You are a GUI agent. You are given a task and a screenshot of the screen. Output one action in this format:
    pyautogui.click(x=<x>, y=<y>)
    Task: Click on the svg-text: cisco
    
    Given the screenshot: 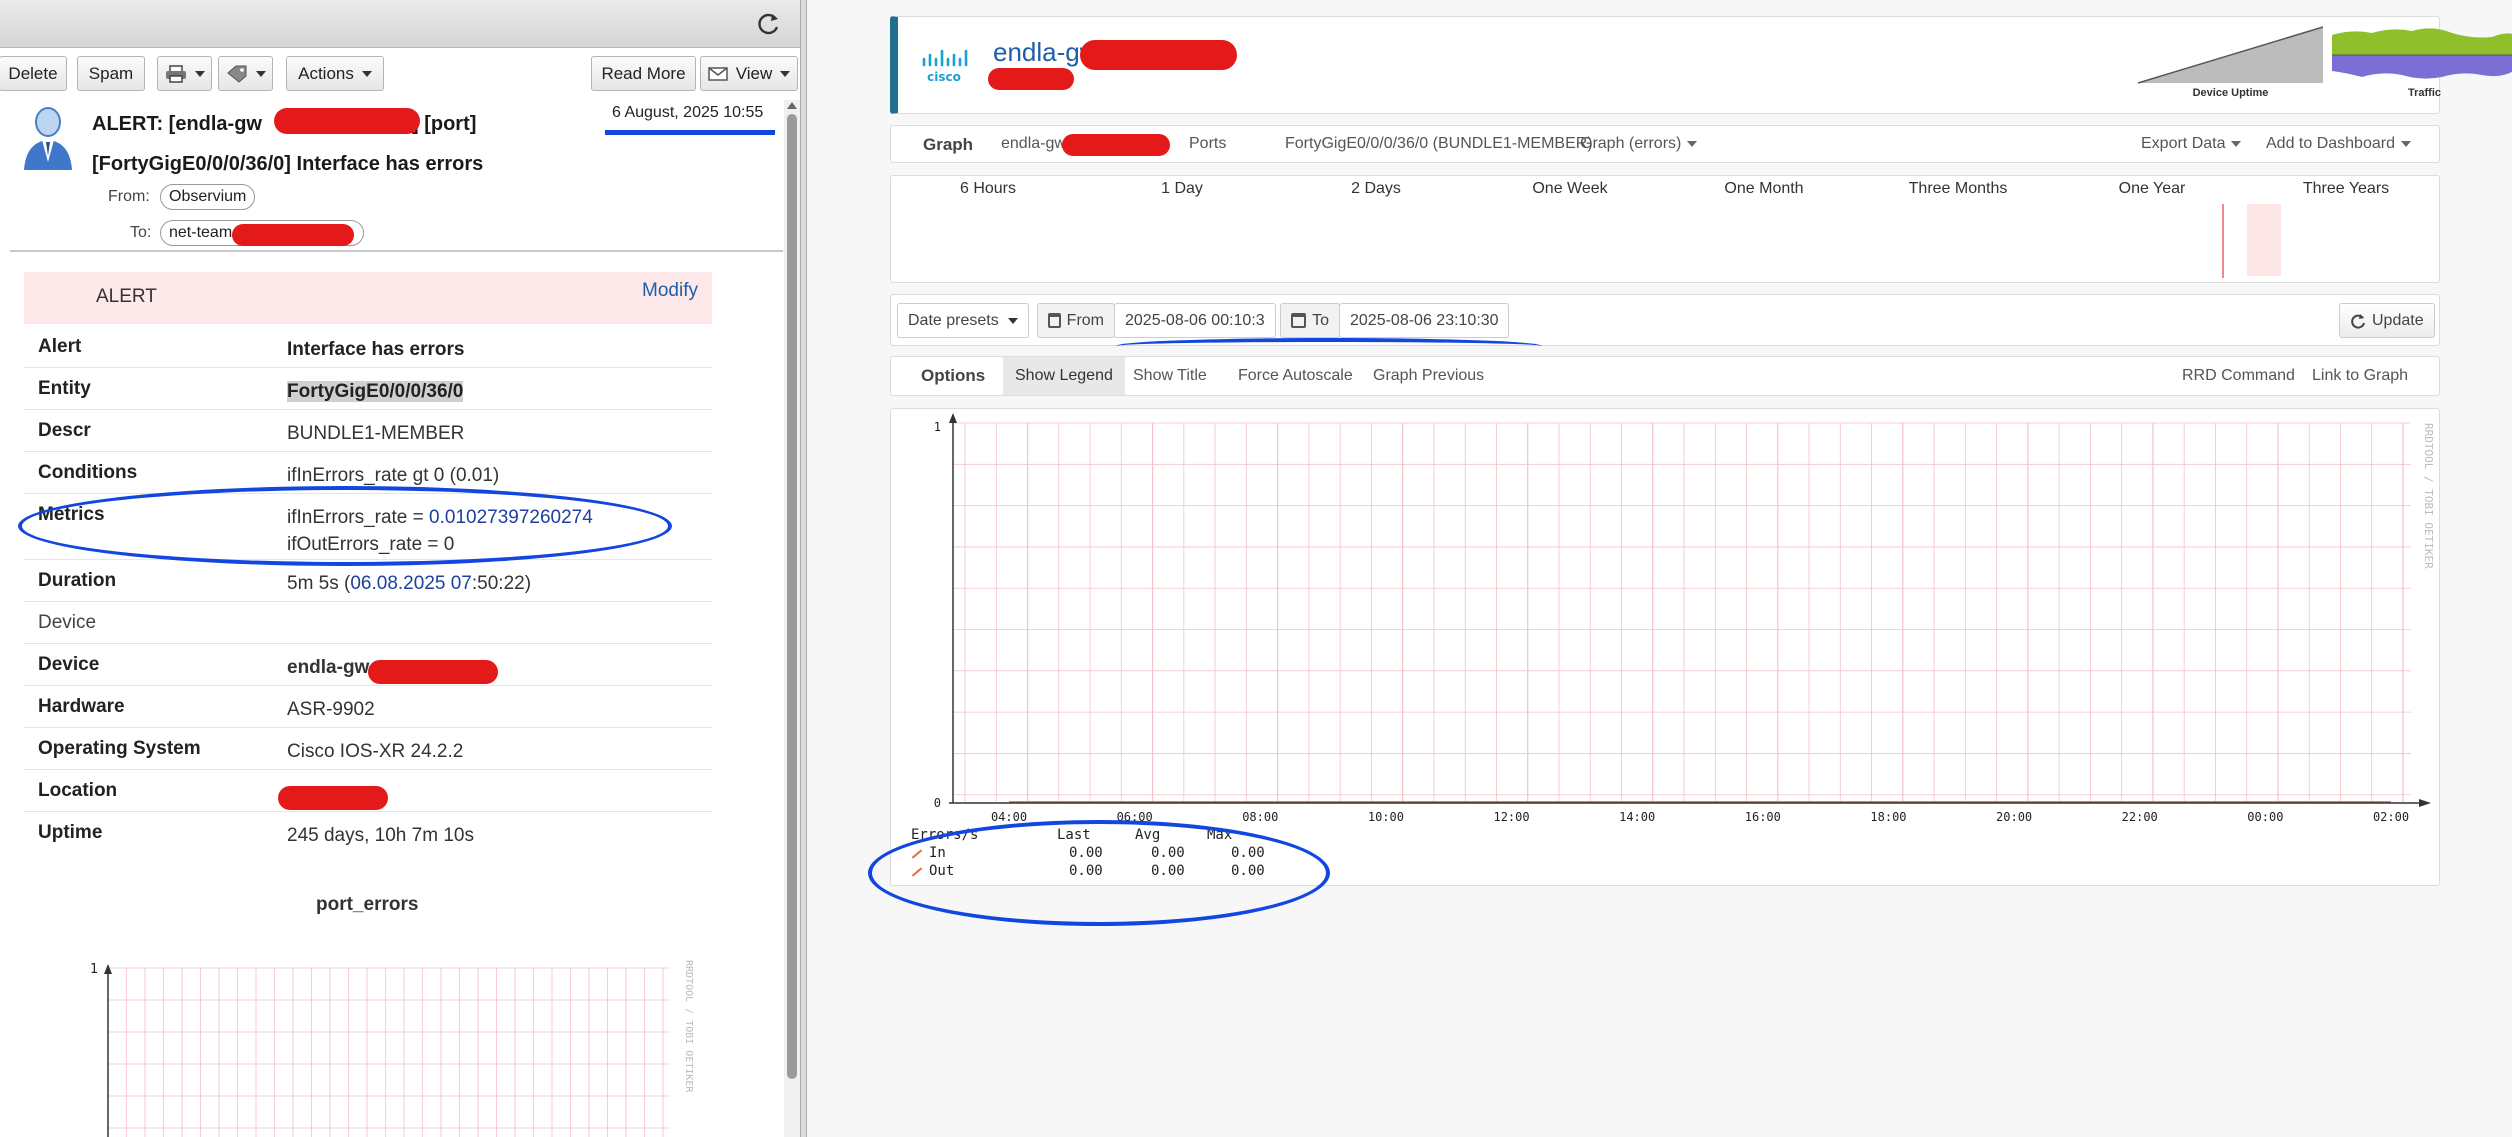 What is the action you would take?
    pyautogui.click(x=944, y=77)
    